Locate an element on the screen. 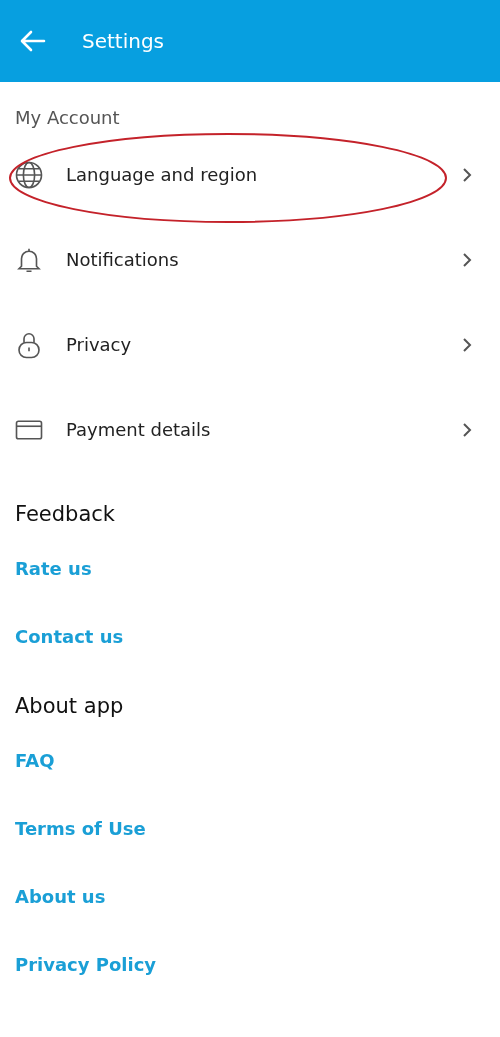 The height and width of the screenshot is (1037, 500). settings-row: Notifications is located at coordinates (250, 259).